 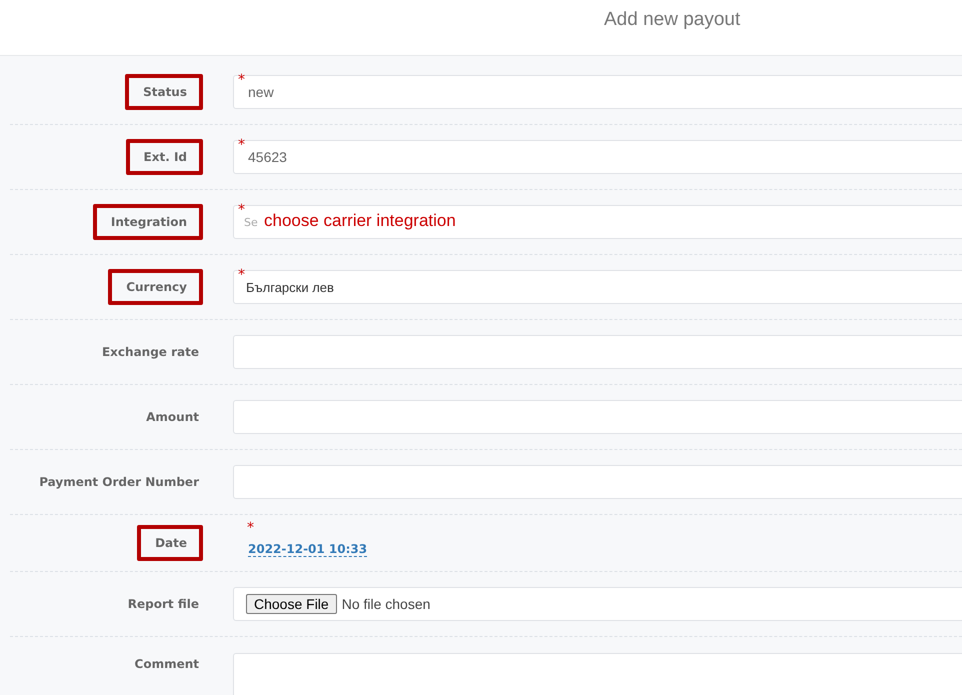 I want to click on page-title: Add new payout, so click(x=672, y=19).